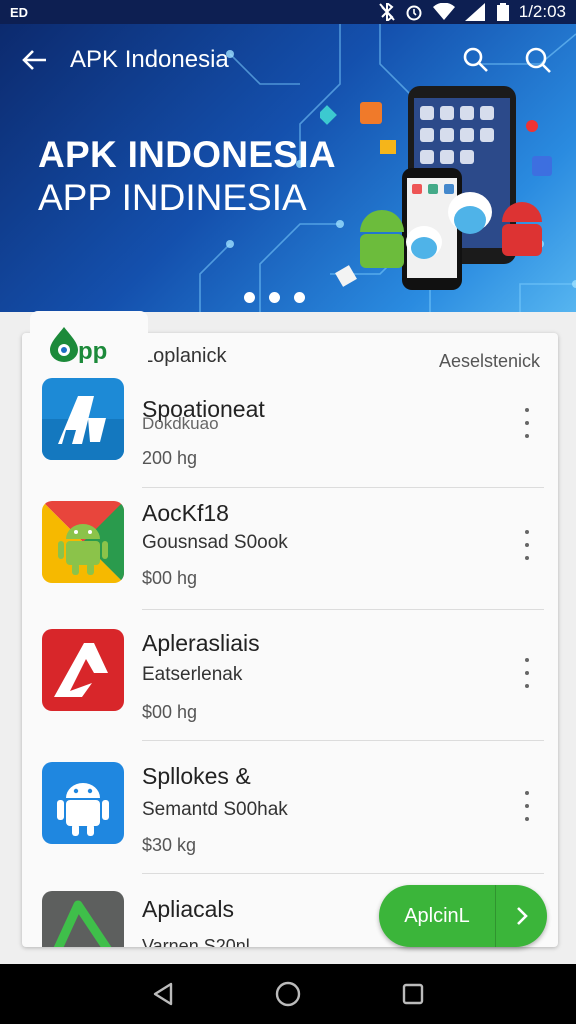  What do you see at coordinates (290, 675) in the screenshot?
I see `app-list-item: Aplerasliais Eatserlenak $00 hg` at bounding box center [290, 675].